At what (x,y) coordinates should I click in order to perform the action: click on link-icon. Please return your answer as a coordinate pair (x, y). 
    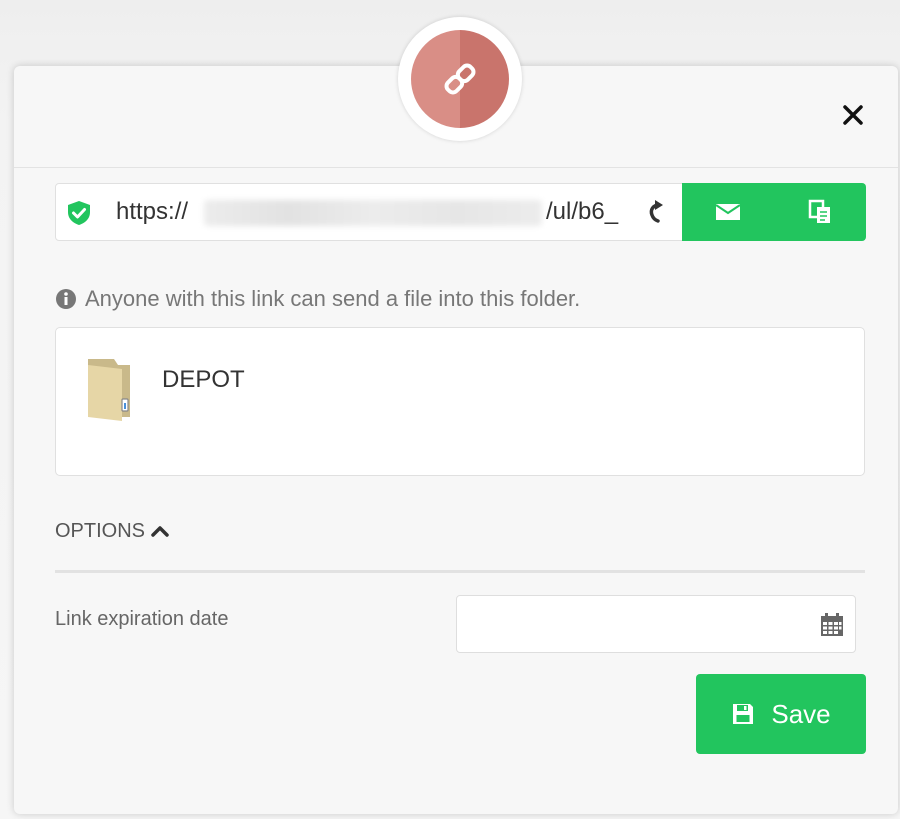
    Looking at the image, I should click on (460, 79).